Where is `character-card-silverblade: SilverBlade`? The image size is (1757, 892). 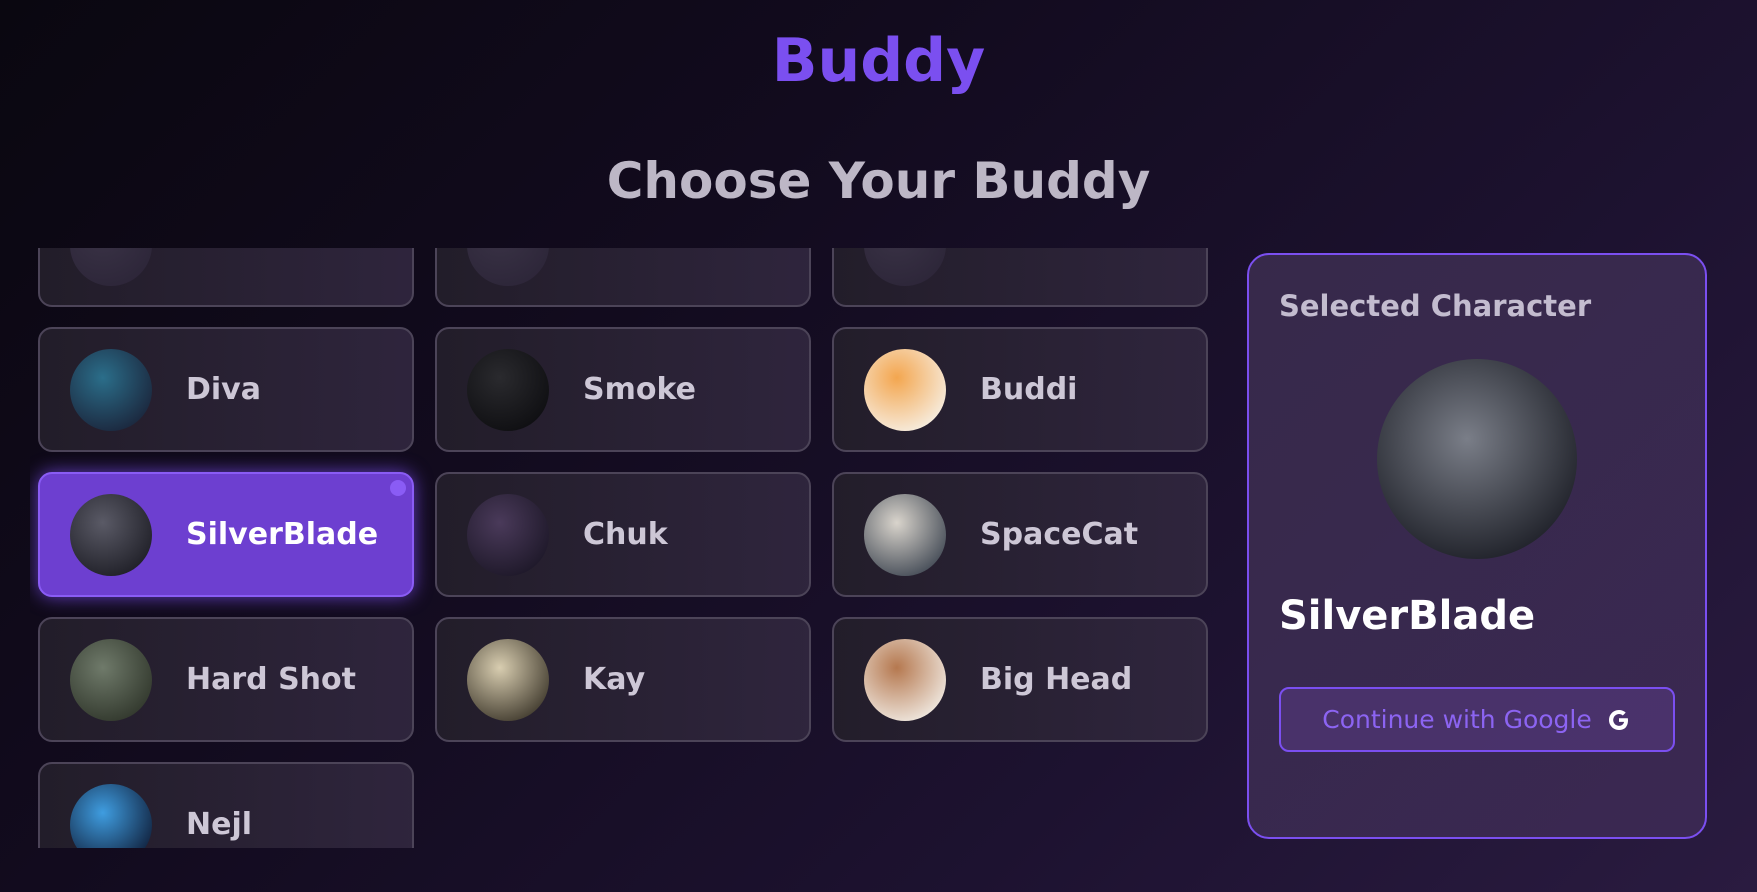 character-card-silverblade: SilverBlade is located at coordinates (226, 534).